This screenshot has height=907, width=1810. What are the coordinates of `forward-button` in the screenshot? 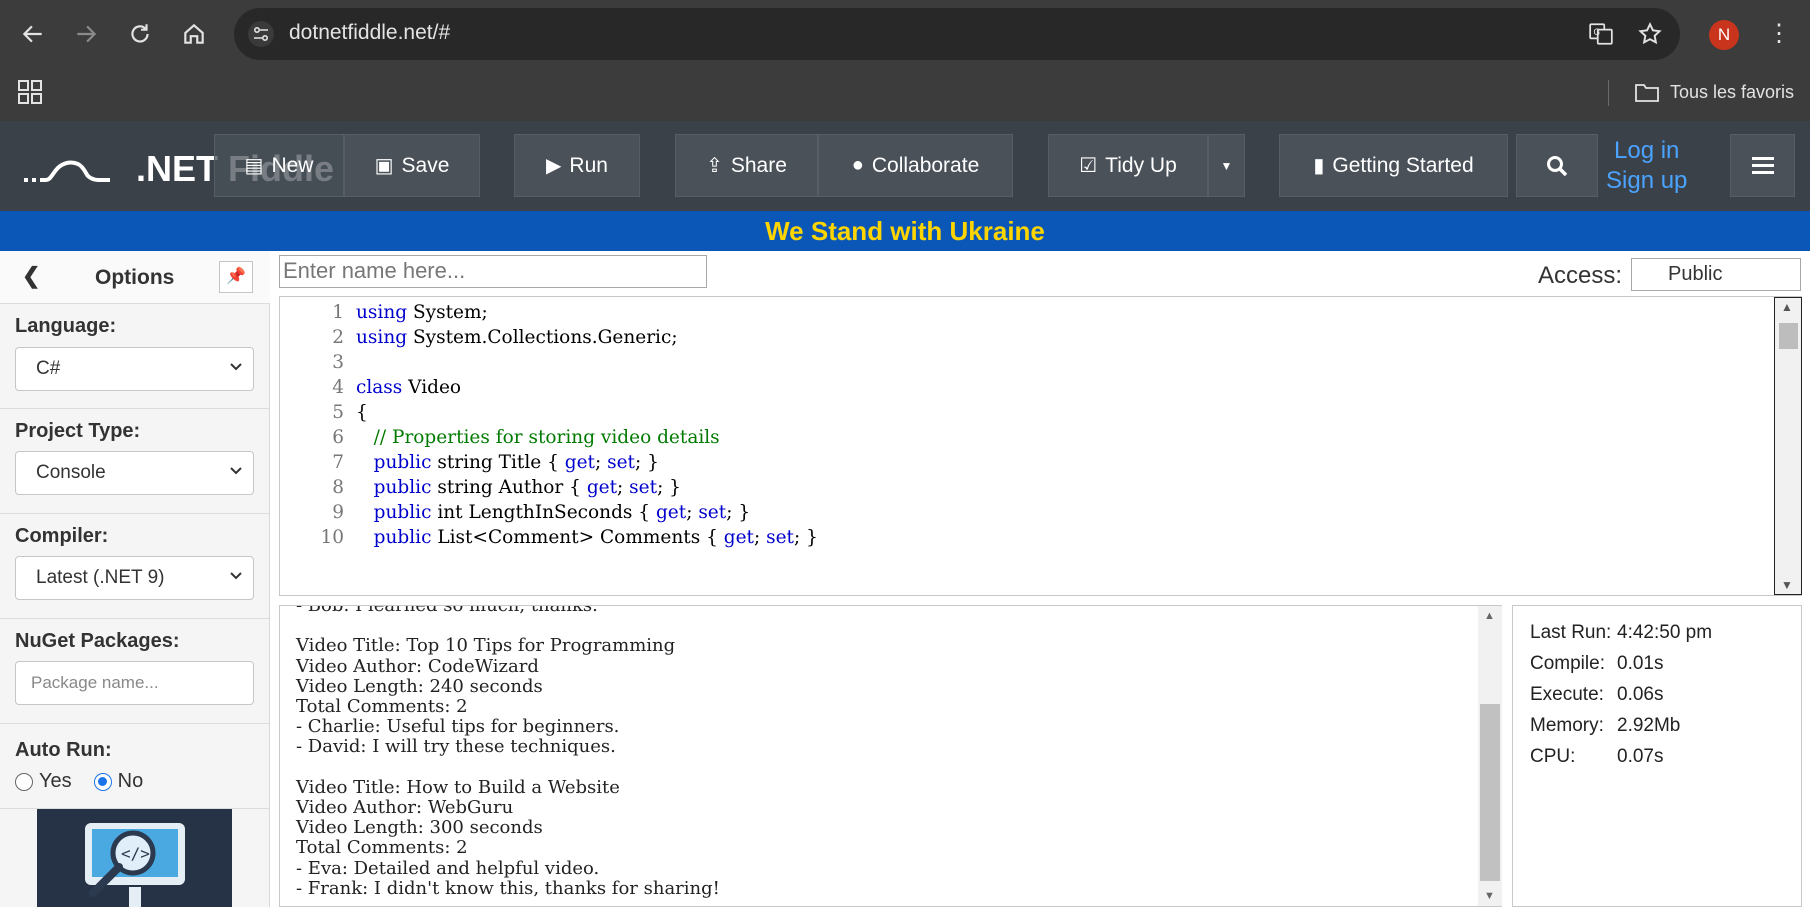 It's located at (86, 34).